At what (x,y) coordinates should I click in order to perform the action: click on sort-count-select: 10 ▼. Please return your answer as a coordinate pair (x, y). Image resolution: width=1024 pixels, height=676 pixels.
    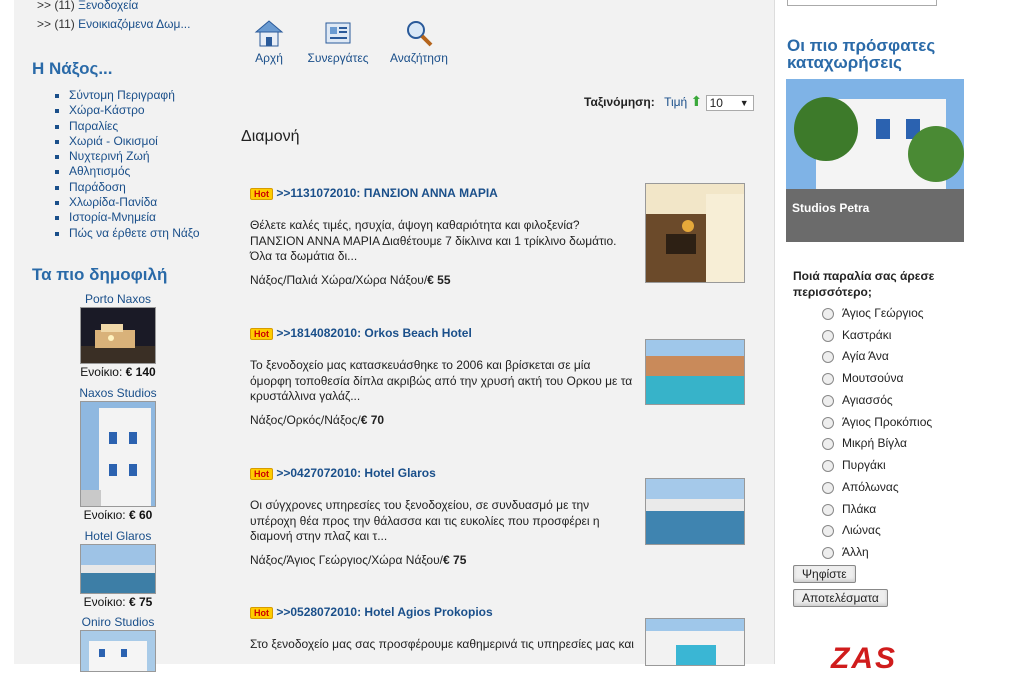
    Looking at the image, I should click on (729, 102).